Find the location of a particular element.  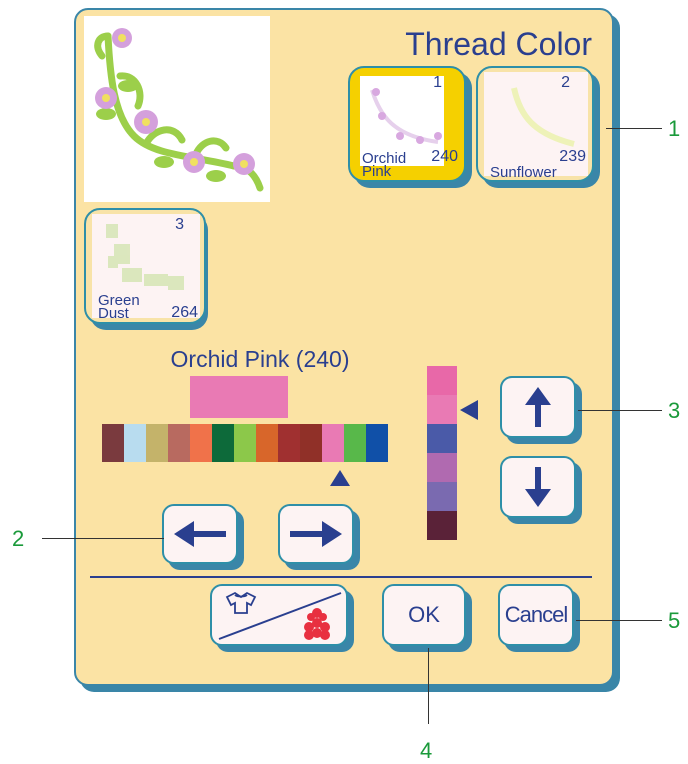

scroll-down-button is located at coordinates (538, 487).